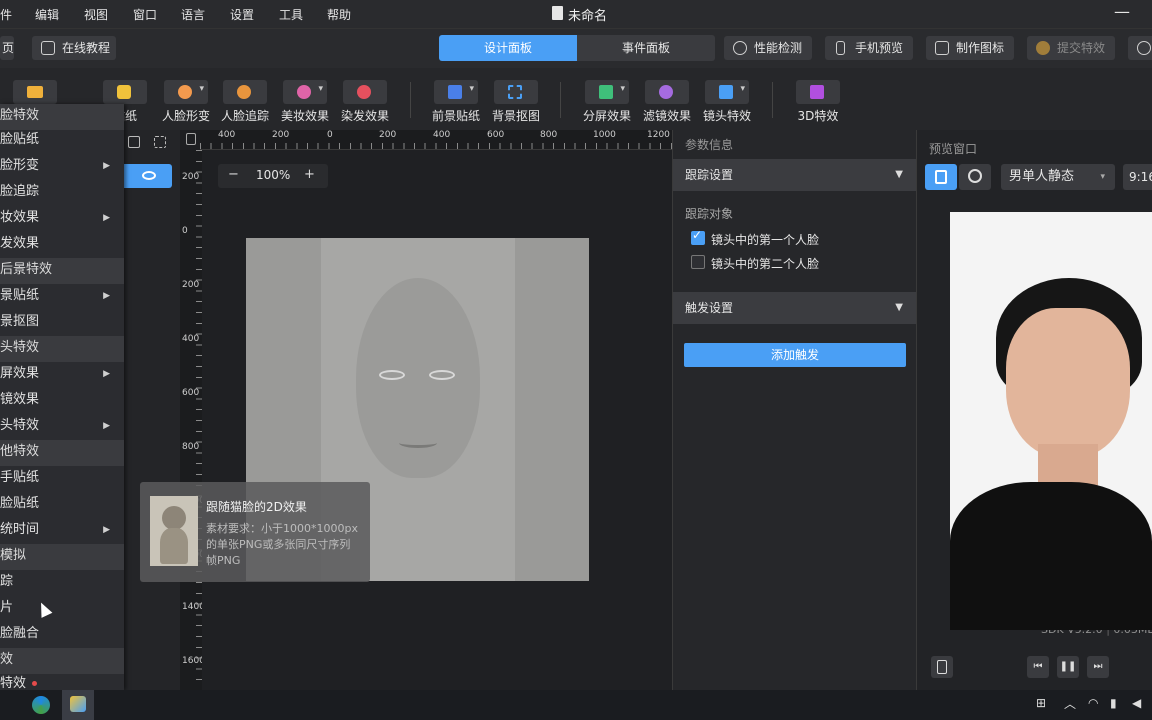  I want to click on menu-item: 脸追踪, so click(62, 193).